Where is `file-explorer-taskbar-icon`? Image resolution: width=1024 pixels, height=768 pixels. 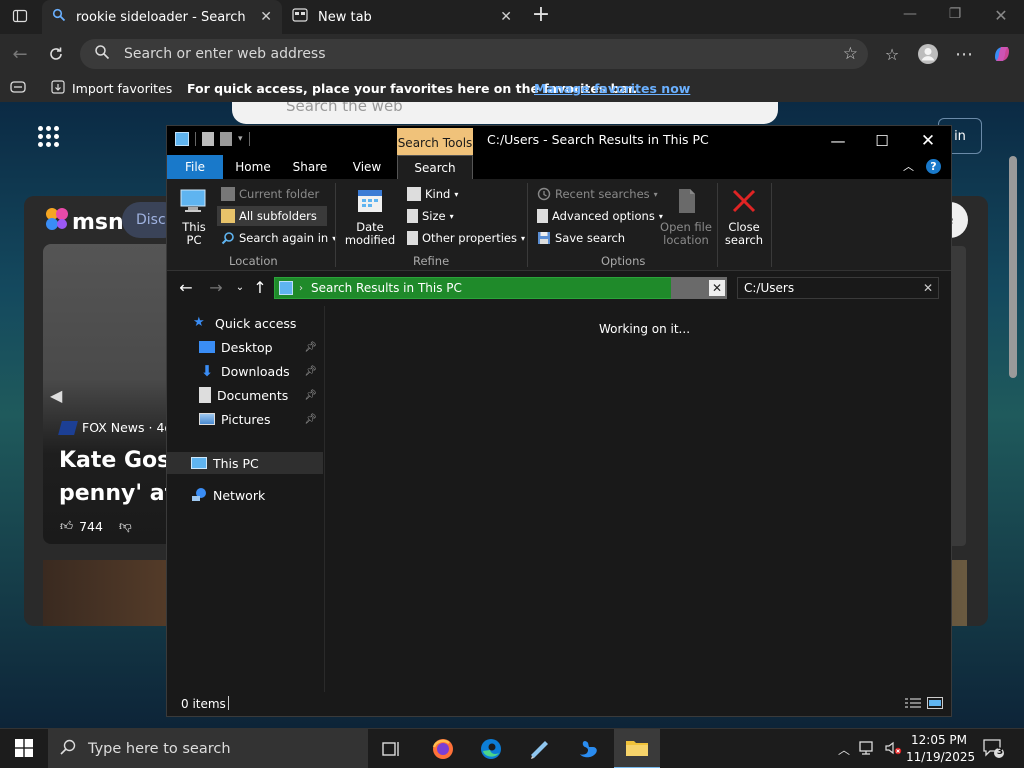
file-explorer-taskbar-icon is located at coordinates (637, 748).